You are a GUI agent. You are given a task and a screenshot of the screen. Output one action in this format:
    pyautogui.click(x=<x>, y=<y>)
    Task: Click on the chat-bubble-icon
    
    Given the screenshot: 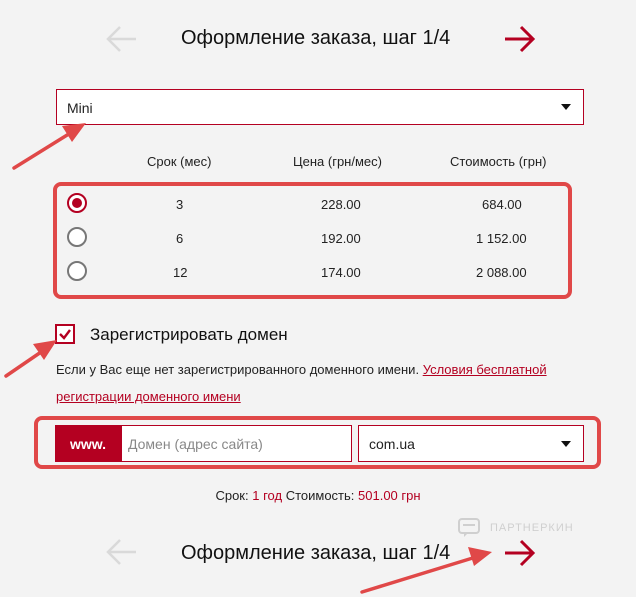 What is the action you would take?
    pyautogui.click(x=469, y=527)
    